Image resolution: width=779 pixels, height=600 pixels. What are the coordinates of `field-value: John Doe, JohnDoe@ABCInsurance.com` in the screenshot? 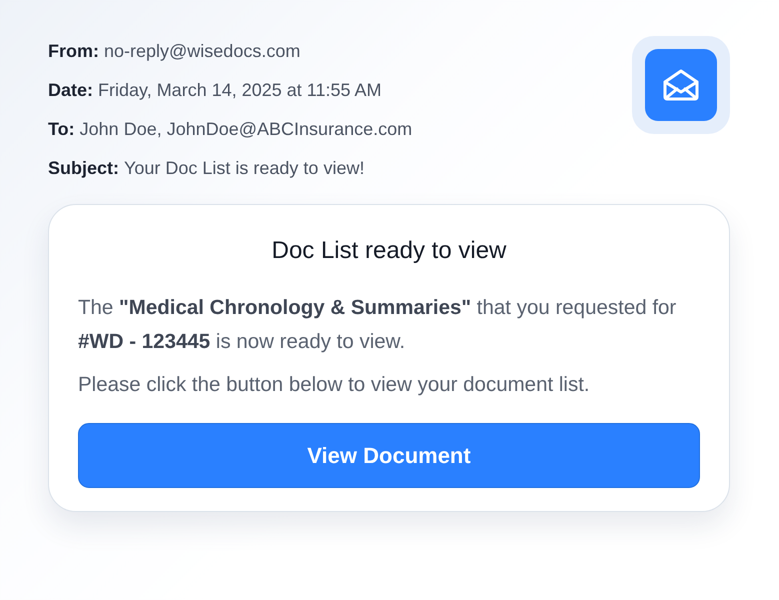 It's located at (246, 129).